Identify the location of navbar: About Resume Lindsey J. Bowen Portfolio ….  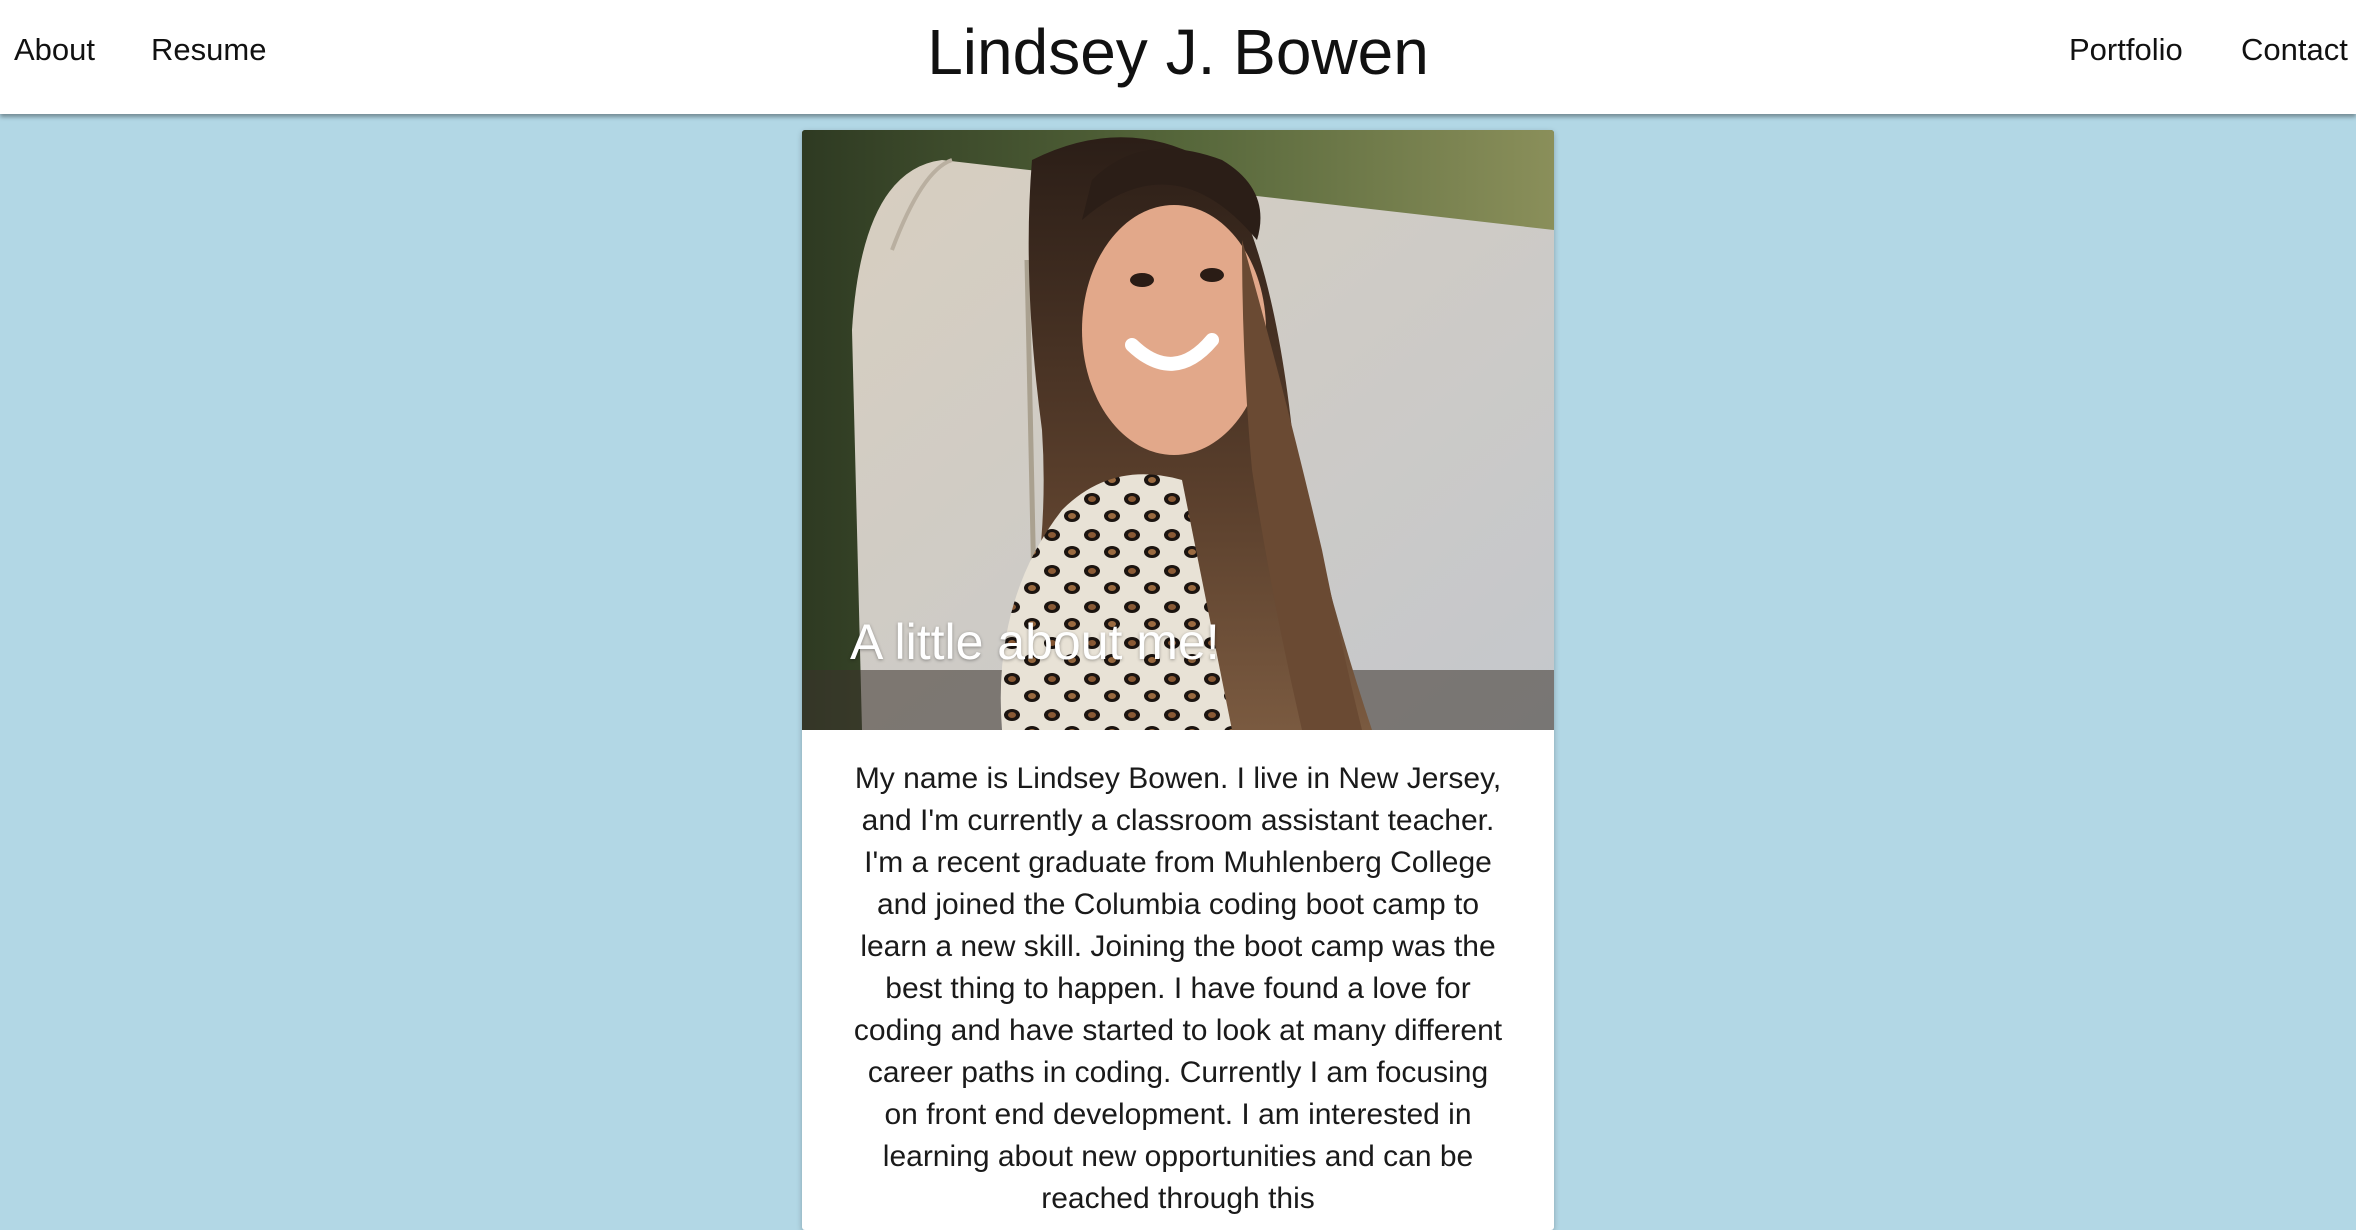
(1178, 57).